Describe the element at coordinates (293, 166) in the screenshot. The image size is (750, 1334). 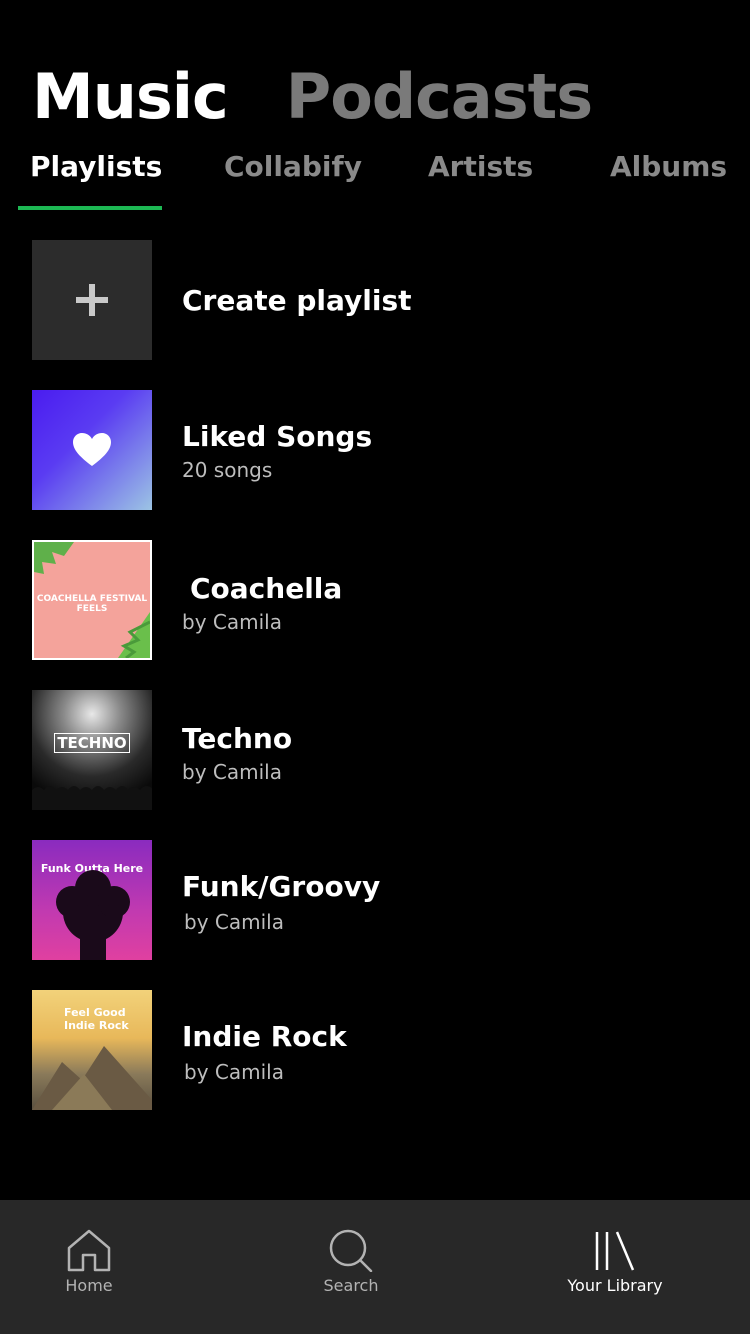
I see `tab-collabify: Collabify` at that location.